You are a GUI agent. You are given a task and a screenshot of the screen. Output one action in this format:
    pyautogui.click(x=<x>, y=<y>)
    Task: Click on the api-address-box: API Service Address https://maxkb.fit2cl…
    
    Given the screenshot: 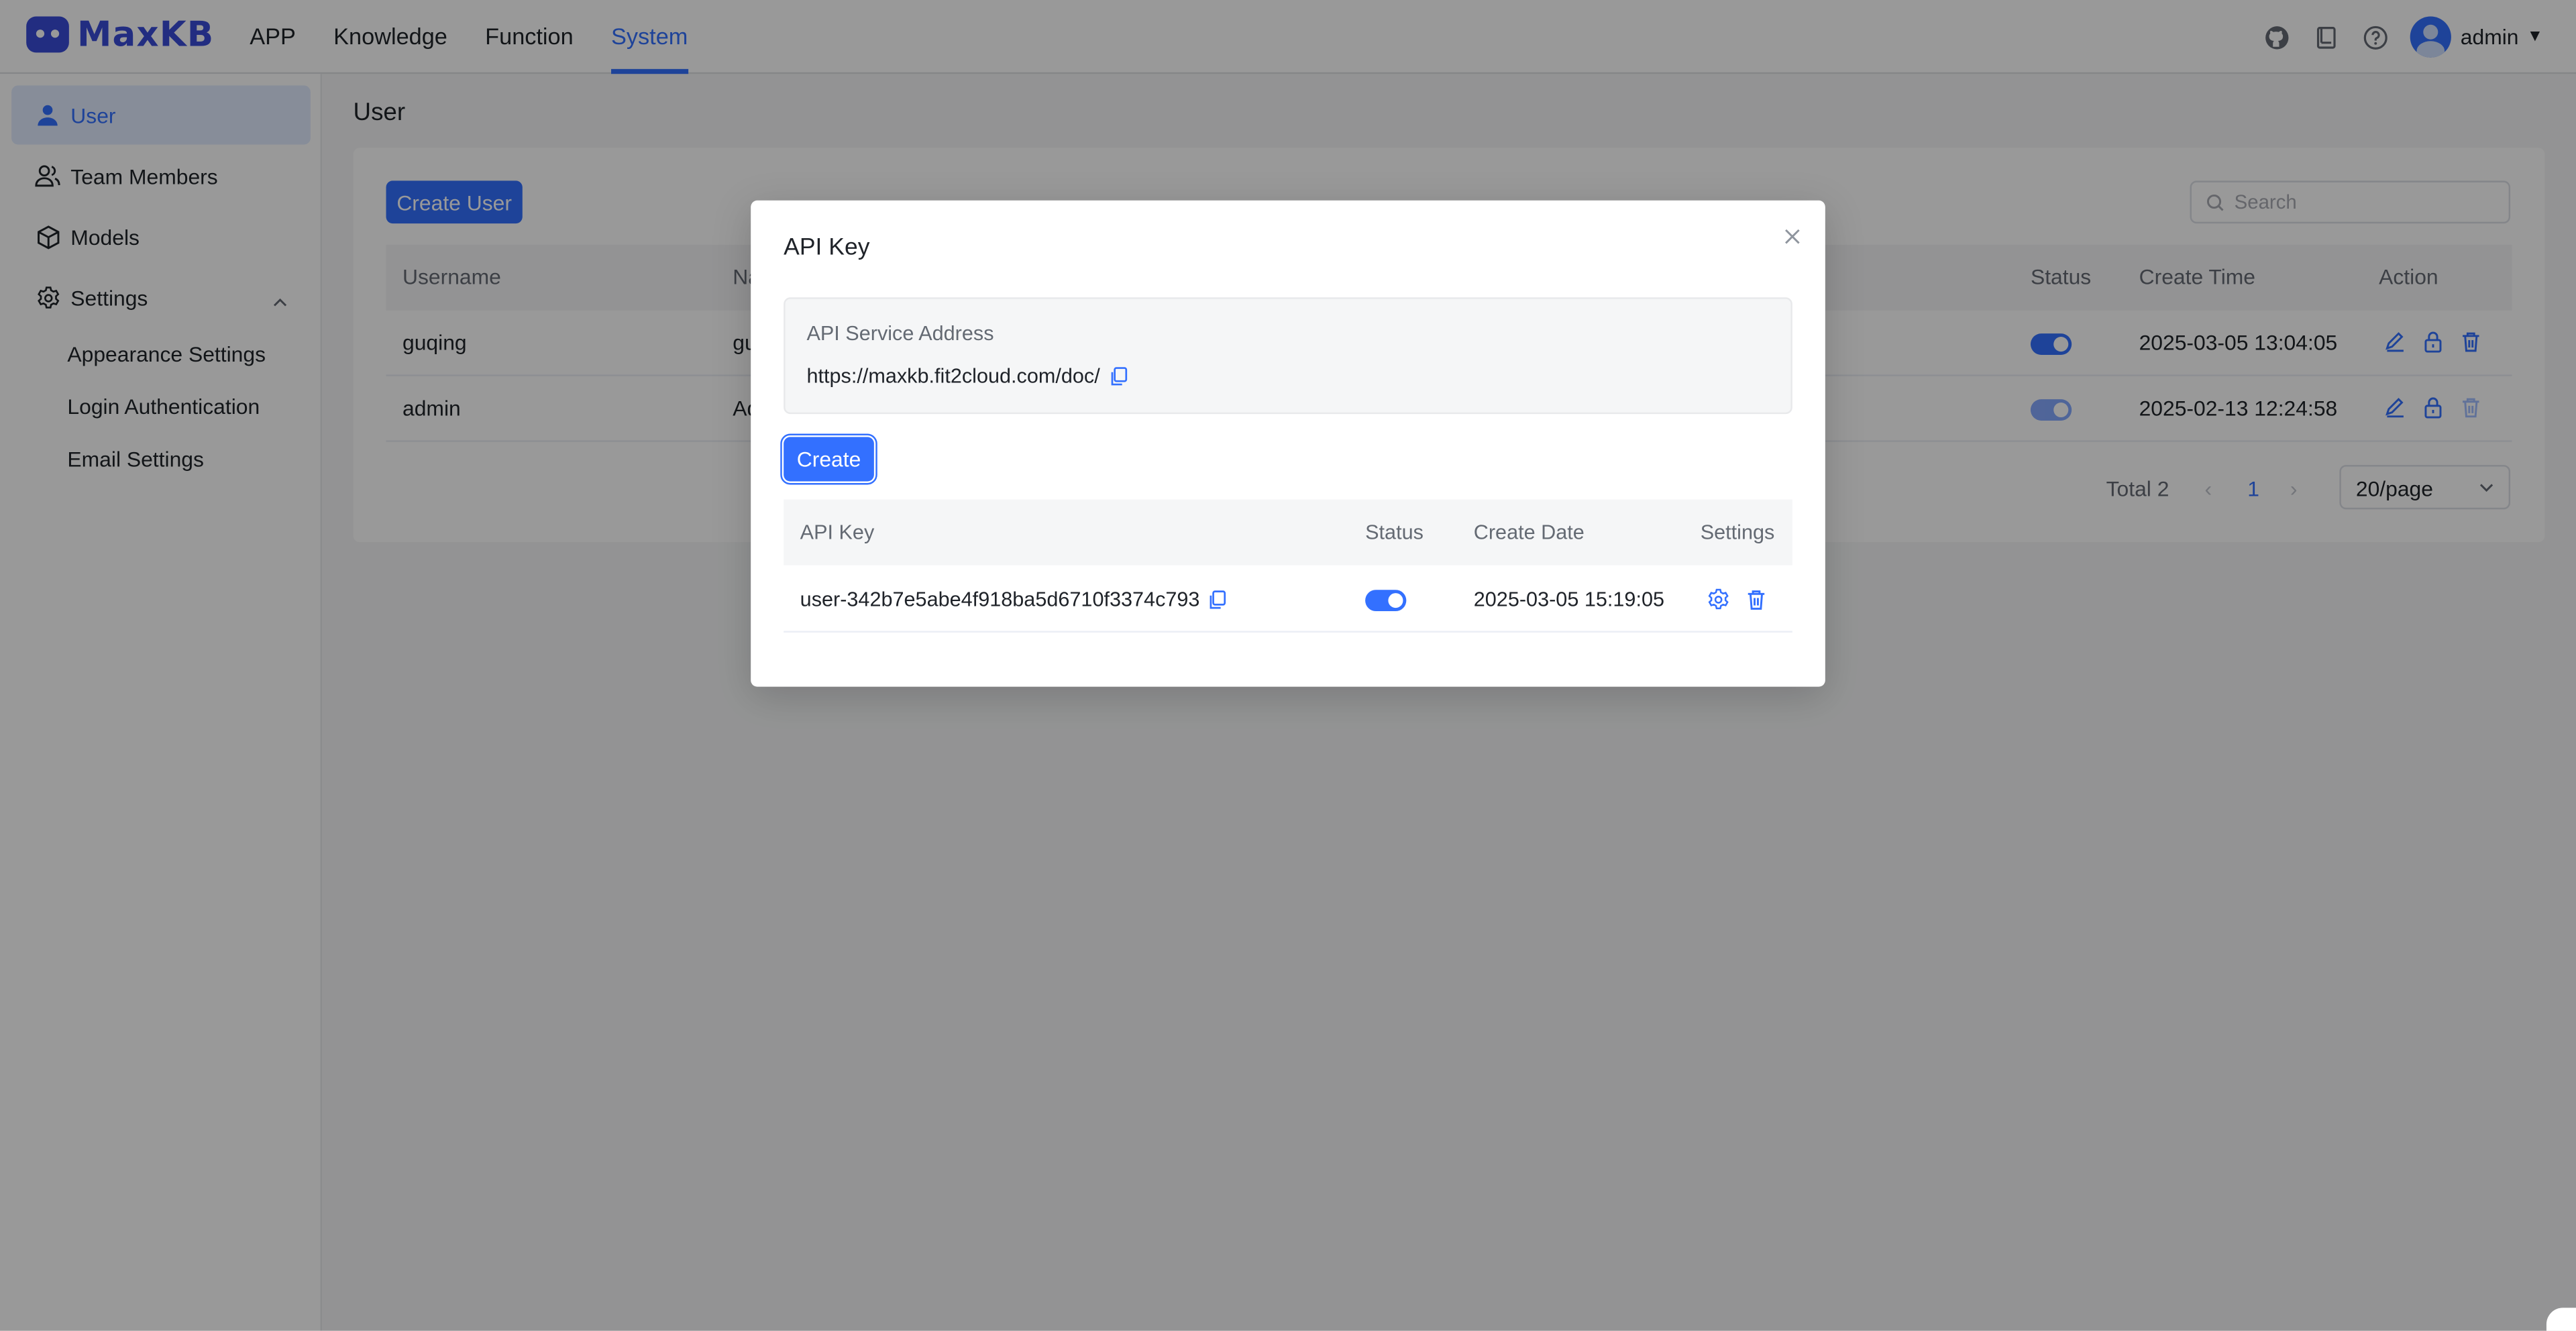 What is the action you would take?
    pyautogui.click(x=1288, y=356)
    